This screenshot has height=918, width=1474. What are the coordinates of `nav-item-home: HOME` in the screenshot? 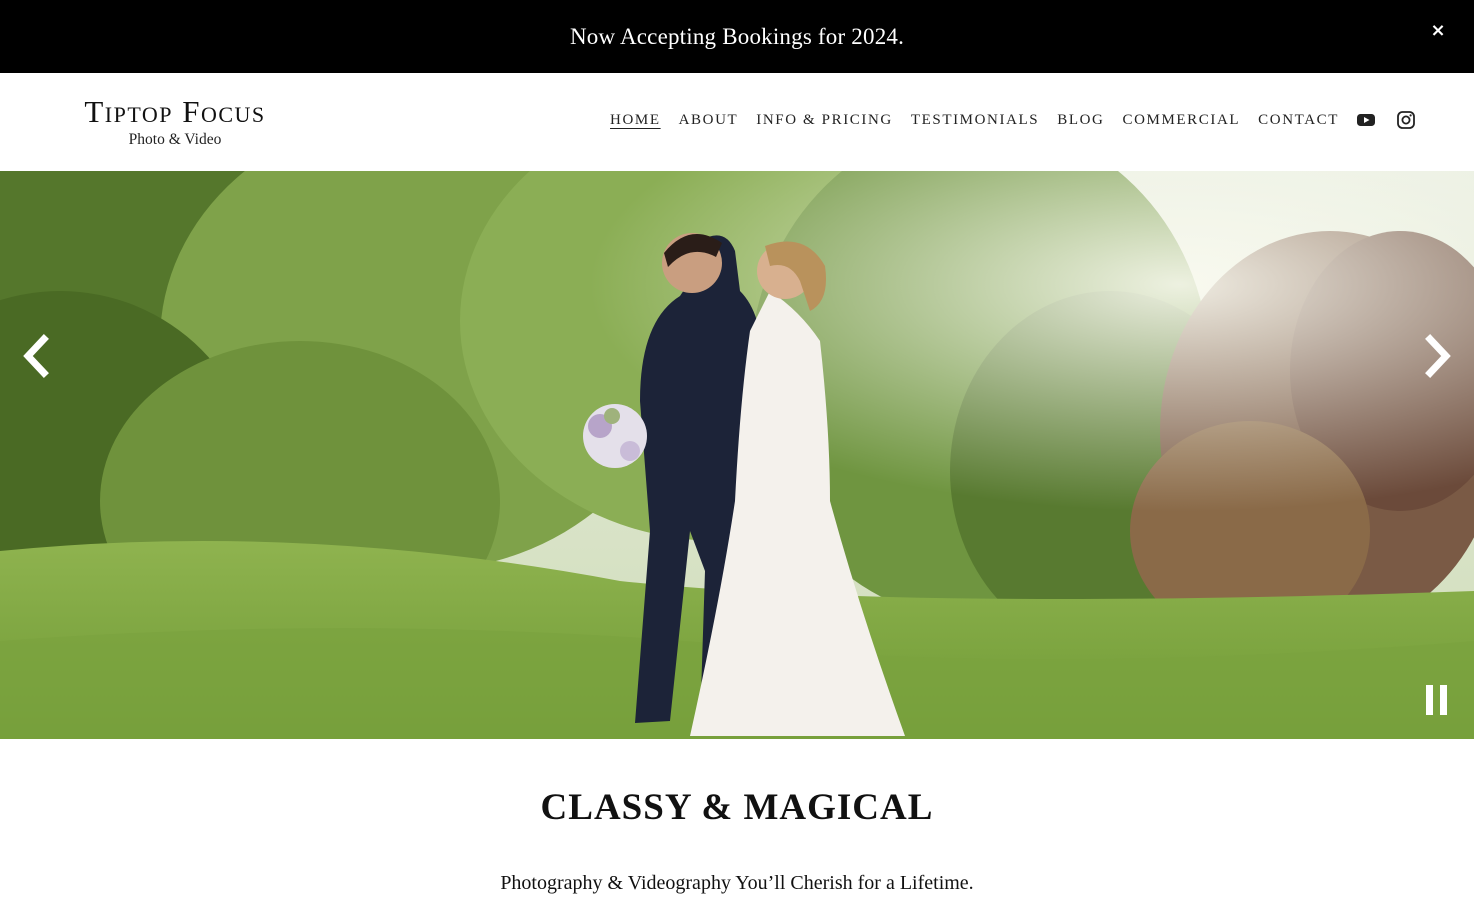 It's located at (635, 120).